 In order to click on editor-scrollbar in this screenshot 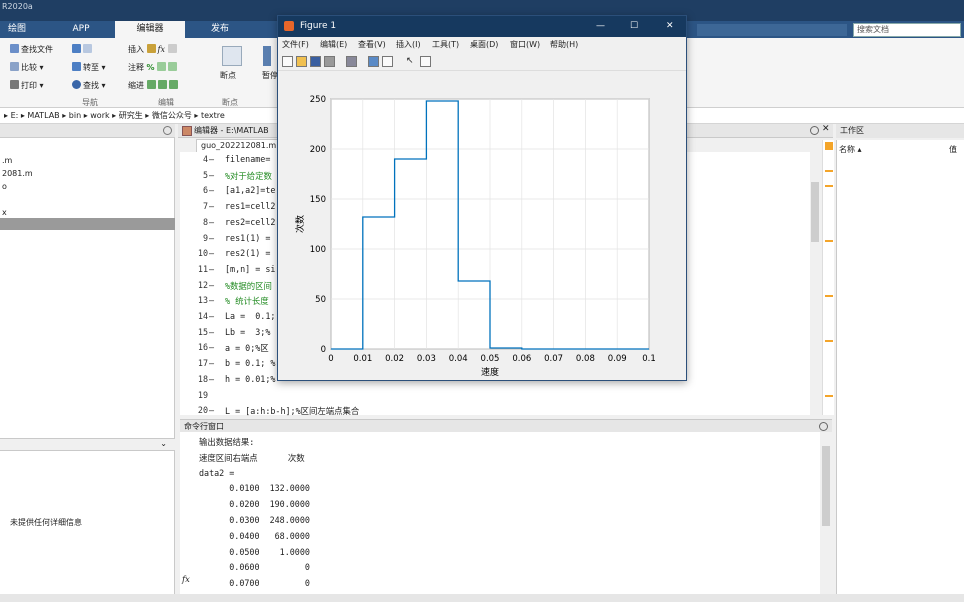, I will do `click(815, 283)`.